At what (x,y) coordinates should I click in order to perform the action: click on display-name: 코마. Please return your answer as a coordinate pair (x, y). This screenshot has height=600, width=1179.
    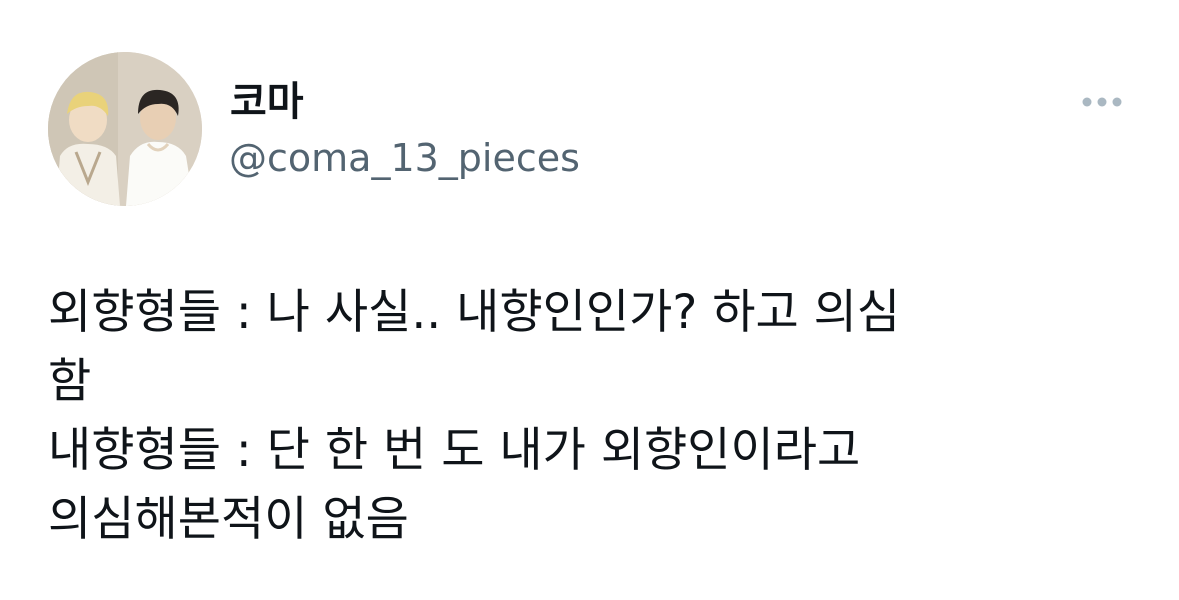
    Looking at the image, I should click on (267, 102).